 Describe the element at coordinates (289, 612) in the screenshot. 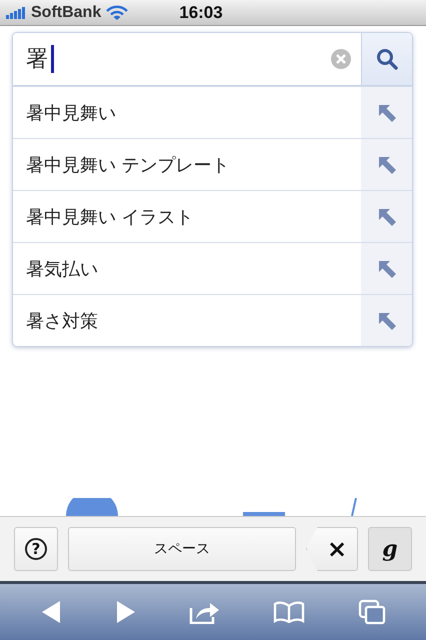

I see `bookmarks-icon` at that location.